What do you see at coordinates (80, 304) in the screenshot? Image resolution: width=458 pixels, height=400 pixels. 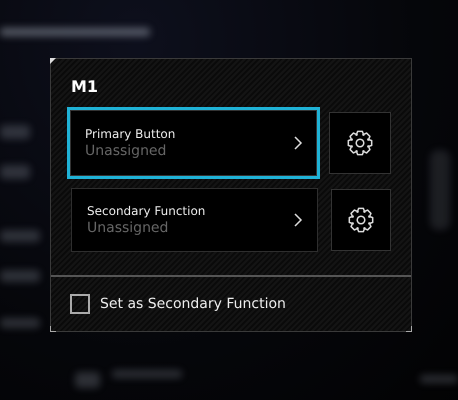 I see `checkbox` at bounding box center [80, 304].